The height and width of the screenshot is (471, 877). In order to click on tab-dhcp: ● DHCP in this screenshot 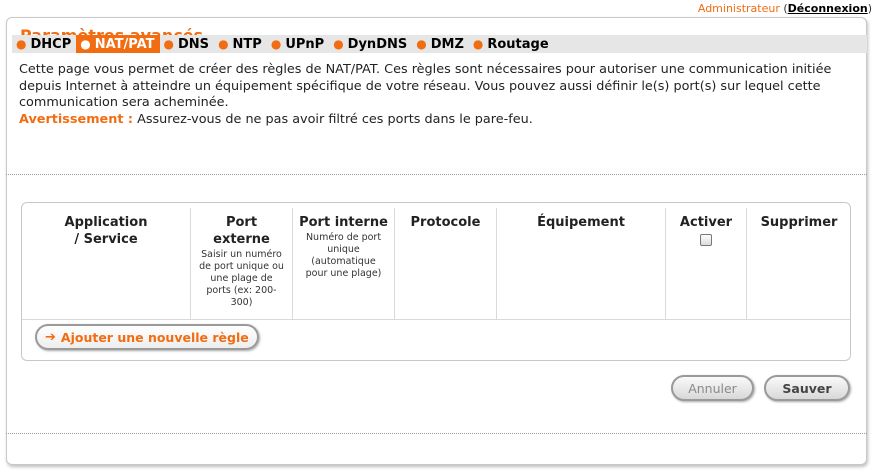, I will do `click(44, 44)`.